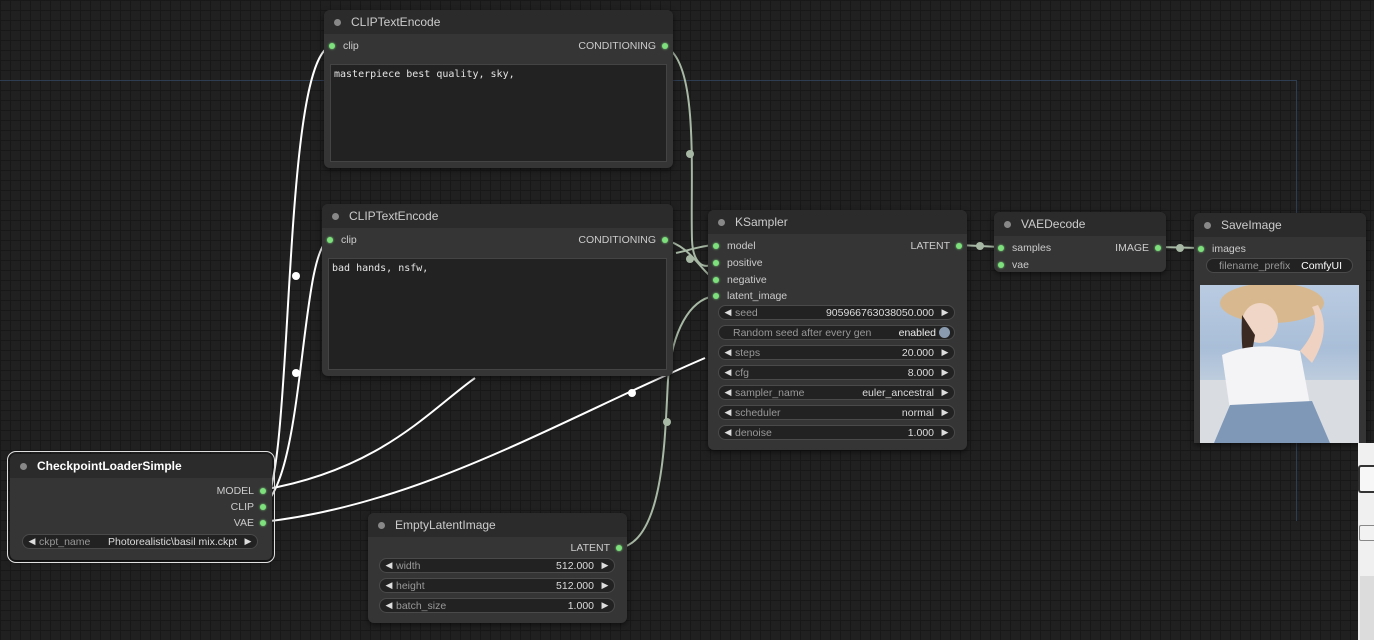 This screenshot has width=1374, height=640. I want to click on widget-height: ◀ height 512.000 ▶, so click(497, 585).